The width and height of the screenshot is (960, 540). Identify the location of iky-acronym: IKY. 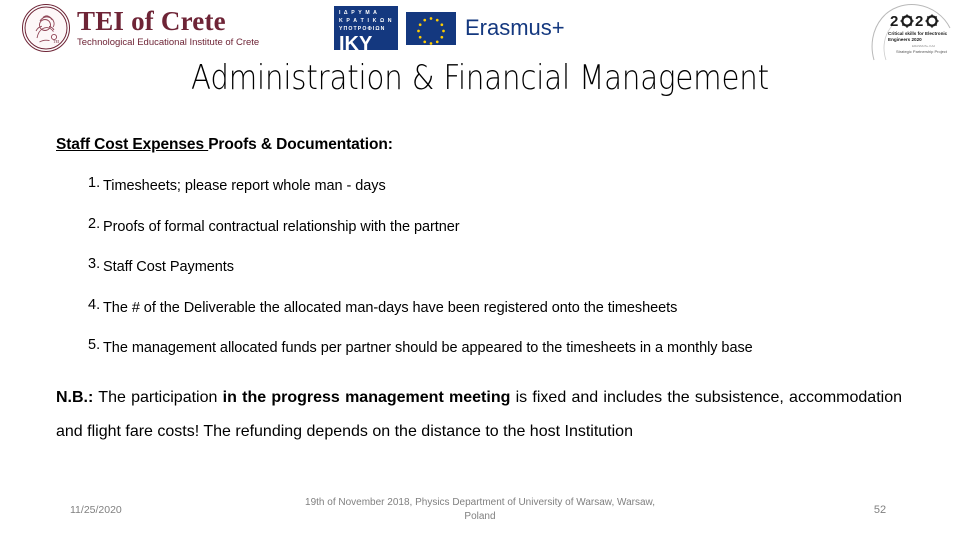
(356, 44).